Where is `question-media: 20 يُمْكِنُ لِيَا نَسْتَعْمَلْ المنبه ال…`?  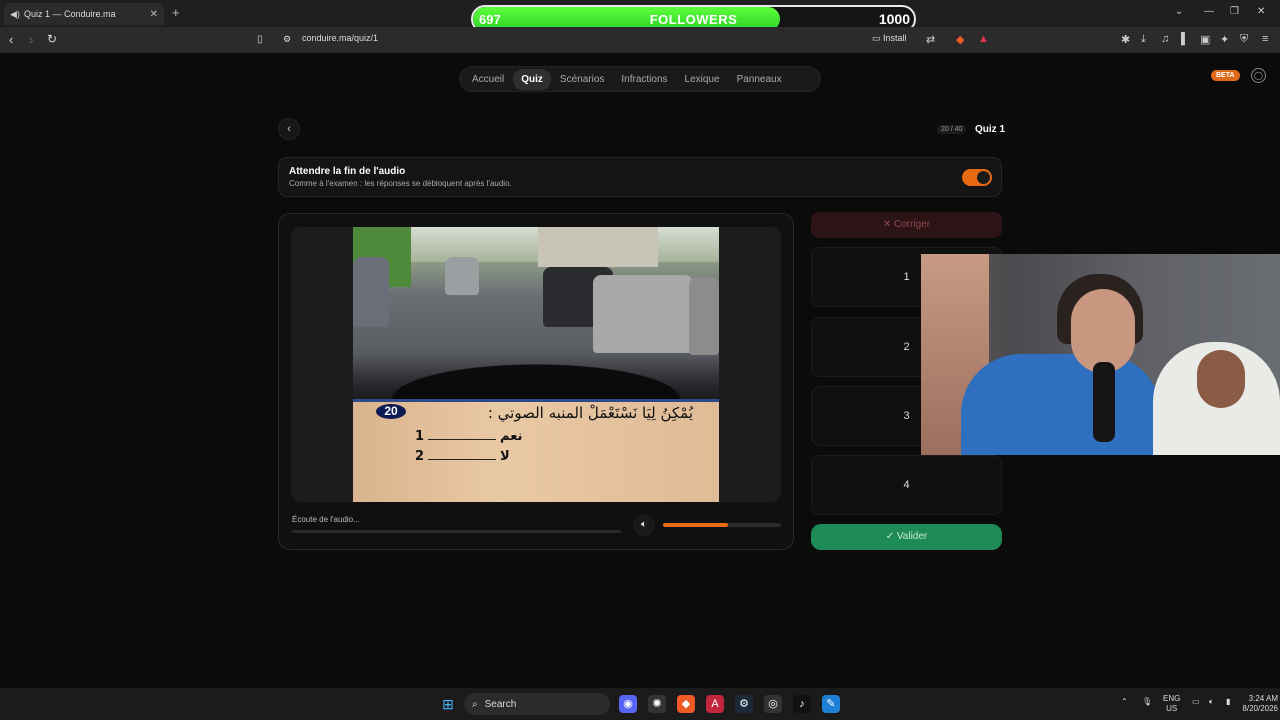
question-media: 20 يُمْكِنُ لِيَا نَسْتَعْمَلْ المنبه ال… is located at coordinates (536, 364).